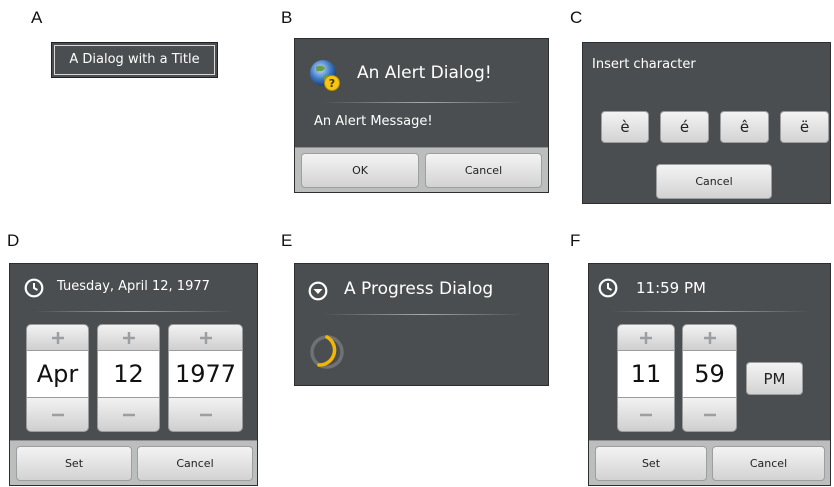  What do you see at coordinates (709, 337) in the screenshot?
I see `minute-increment-button` at bounding box center [709, 337].